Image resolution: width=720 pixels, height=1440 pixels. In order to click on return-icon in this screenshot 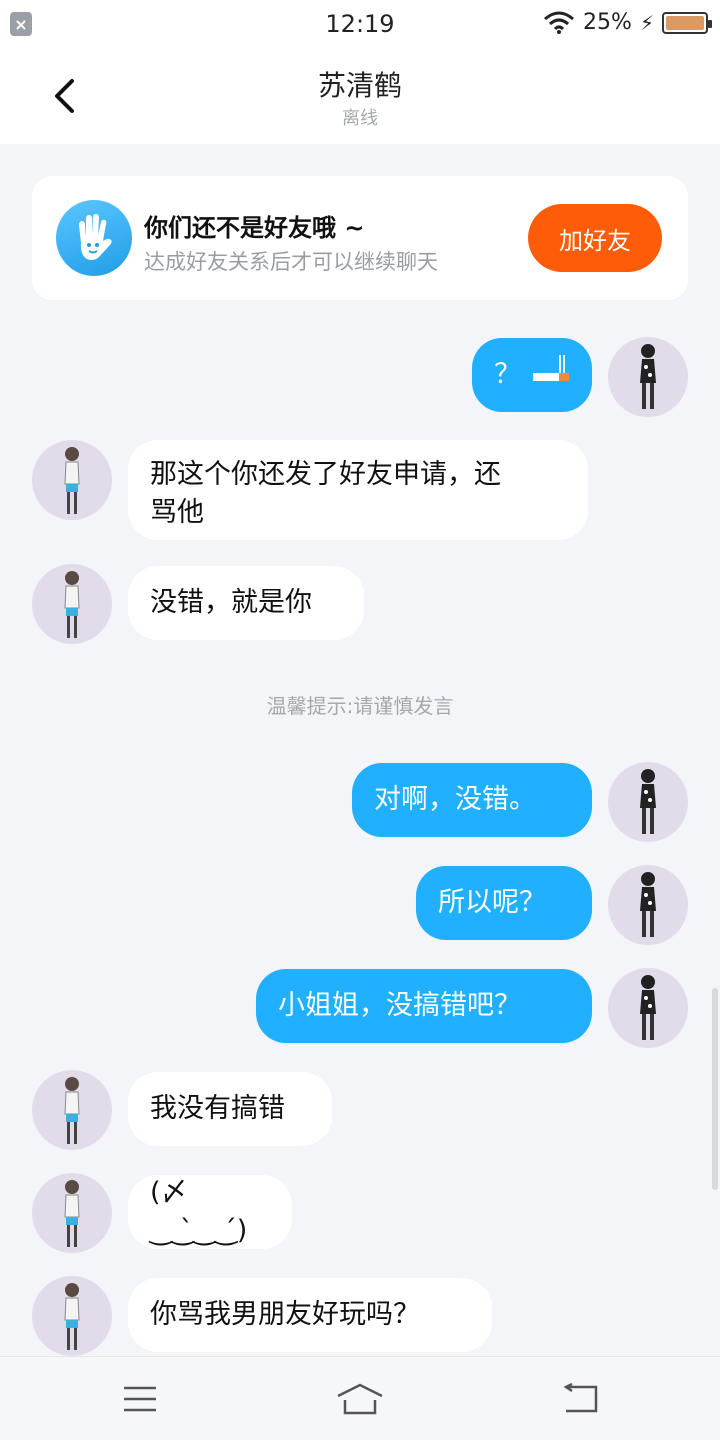, I will do `click(580, 1398)`.